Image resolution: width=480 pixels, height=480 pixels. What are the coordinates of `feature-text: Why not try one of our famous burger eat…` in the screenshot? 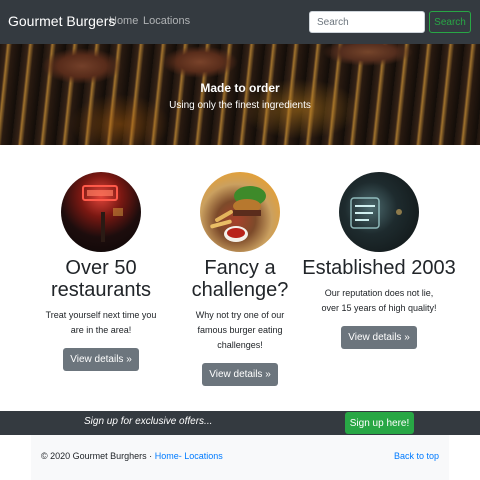 It's located at (240, 330).